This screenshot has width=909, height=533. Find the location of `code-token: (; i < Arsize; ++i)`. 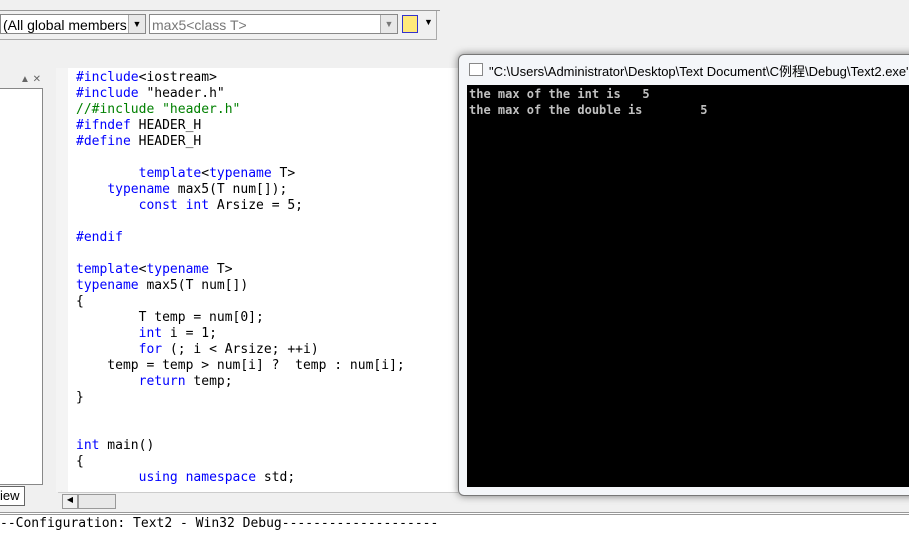

code-token: (; i < Arsize; ++i) is located at coordinates (240, 349).